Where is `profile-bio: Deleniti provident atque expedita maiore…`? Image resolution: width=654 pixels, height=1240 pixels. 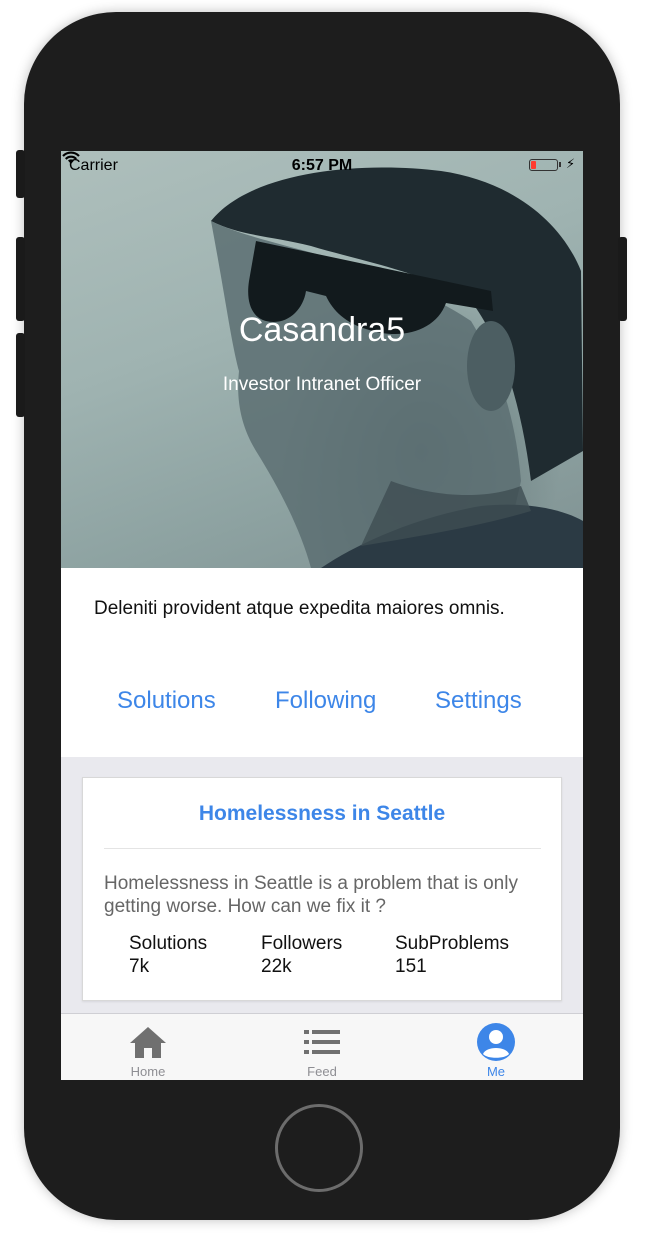
profile-bio: Deleniti provident atque expedita maiore… is located at coordinates (299, 608).